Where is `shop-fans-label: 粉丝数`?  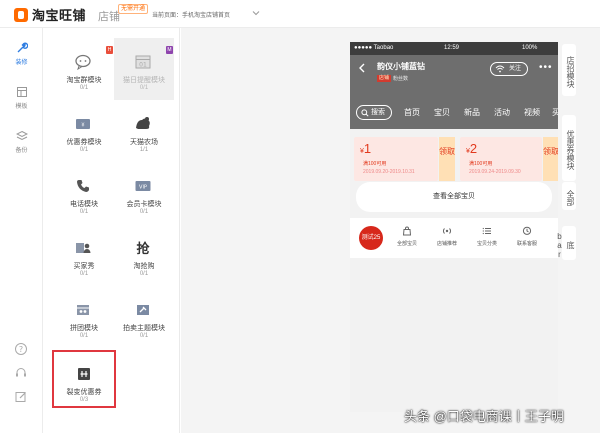 shop-fans-label: 粉丝数 is located at coordinates (401, 79).